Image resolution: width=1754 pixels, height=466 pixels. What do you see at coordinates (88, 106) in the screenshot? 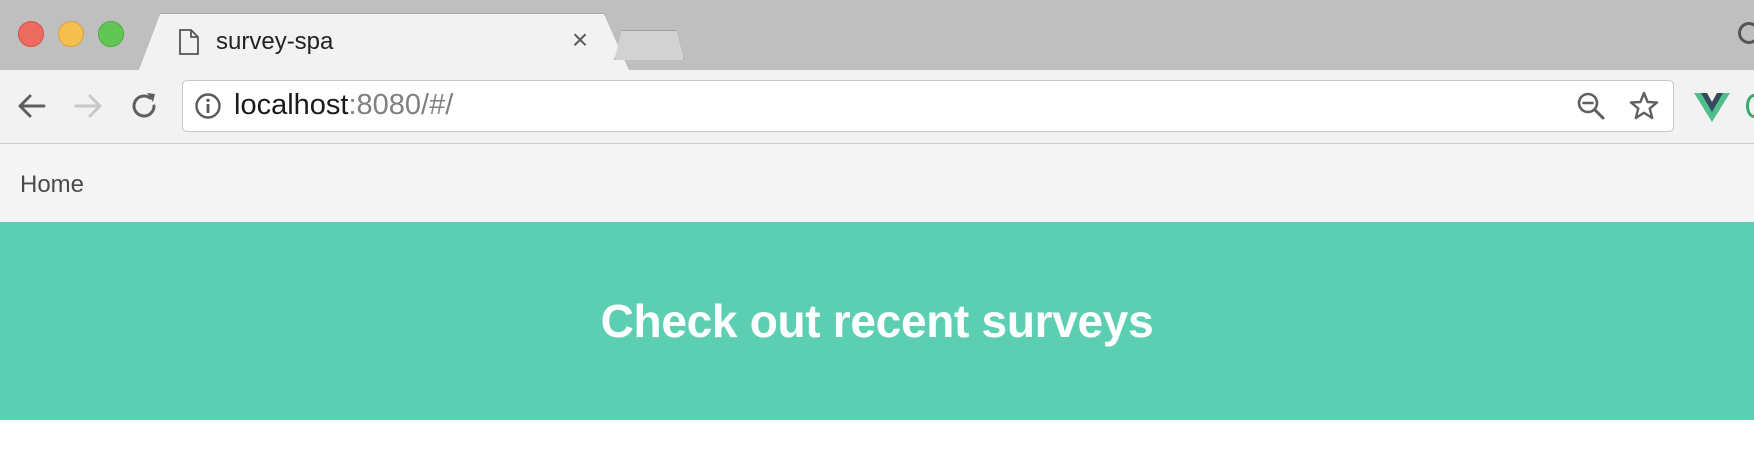
I see `forward-arrow-icon` at bounding box center [88, 106].